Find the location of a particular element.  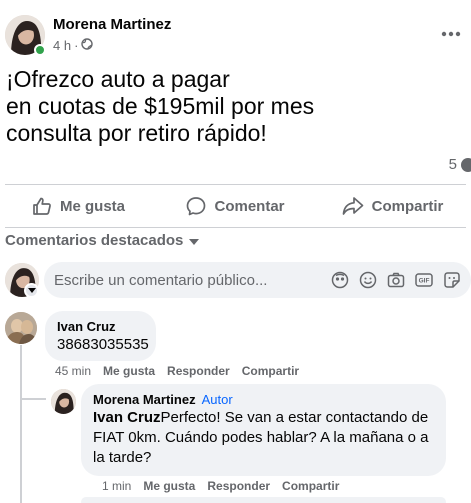

gif-icon: GIF is located at coordinates (423, 279).